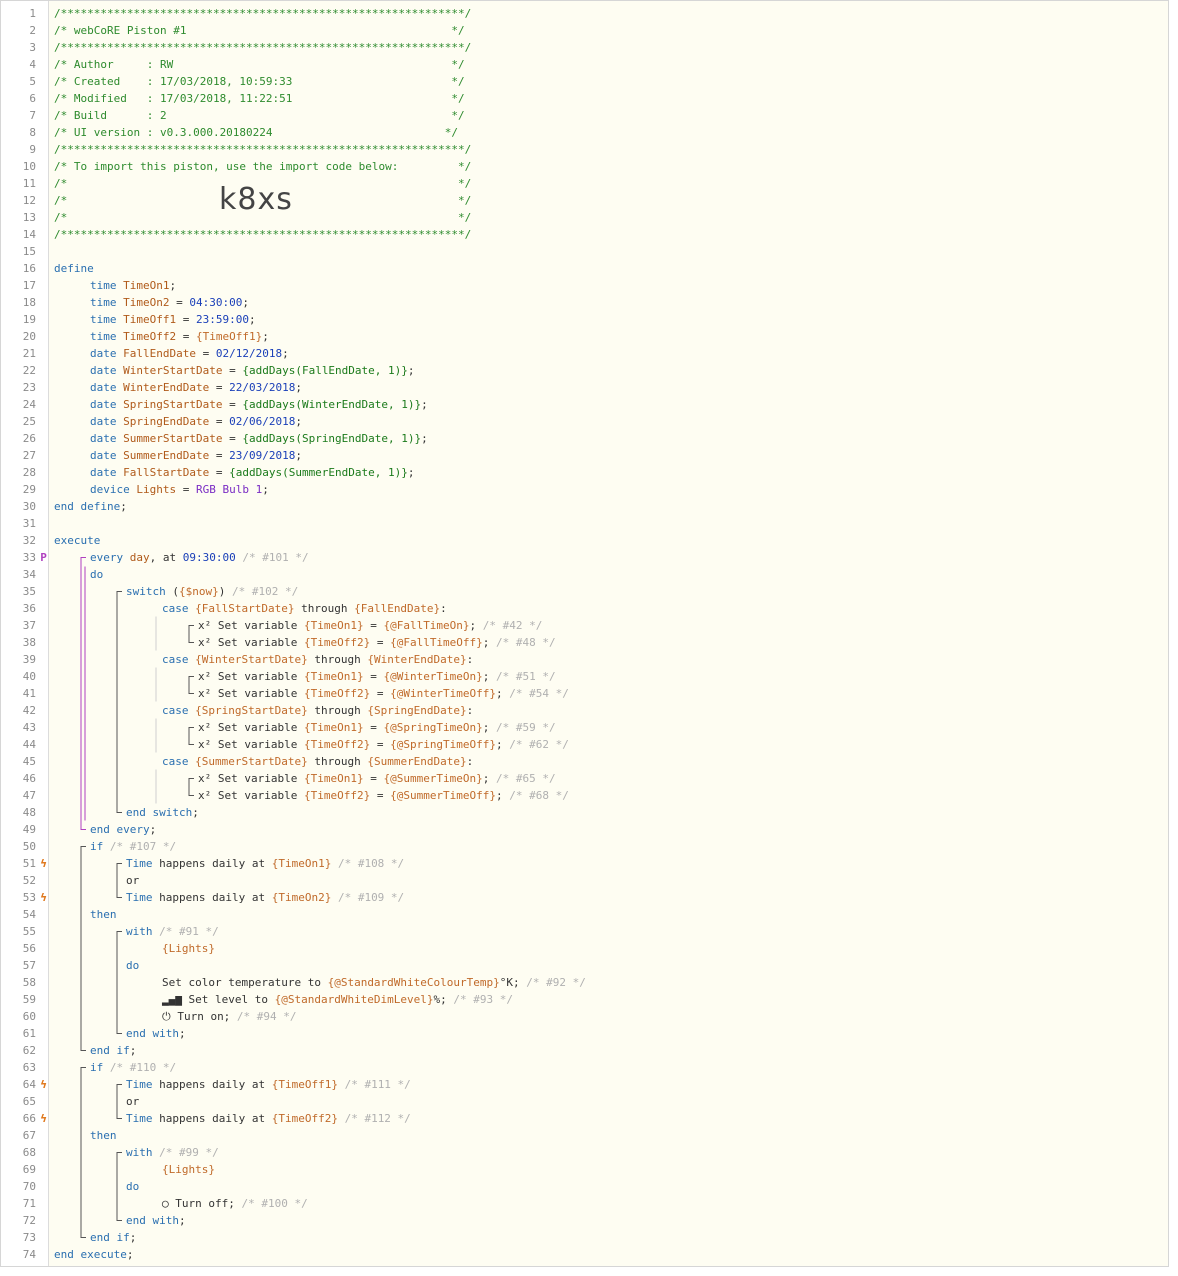  I want to click on code-token: or, so click(133, 1101).